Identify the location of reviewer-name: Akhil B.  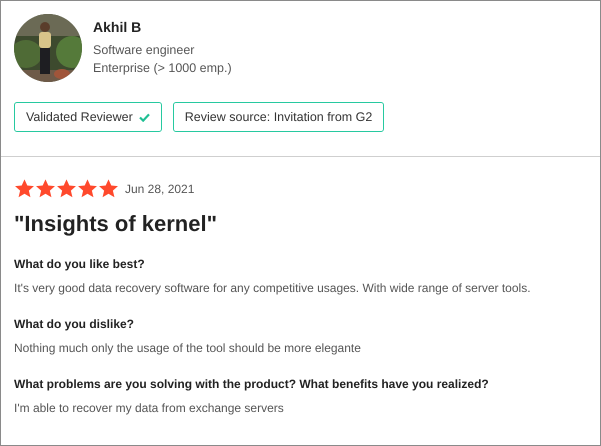
(117, 27).